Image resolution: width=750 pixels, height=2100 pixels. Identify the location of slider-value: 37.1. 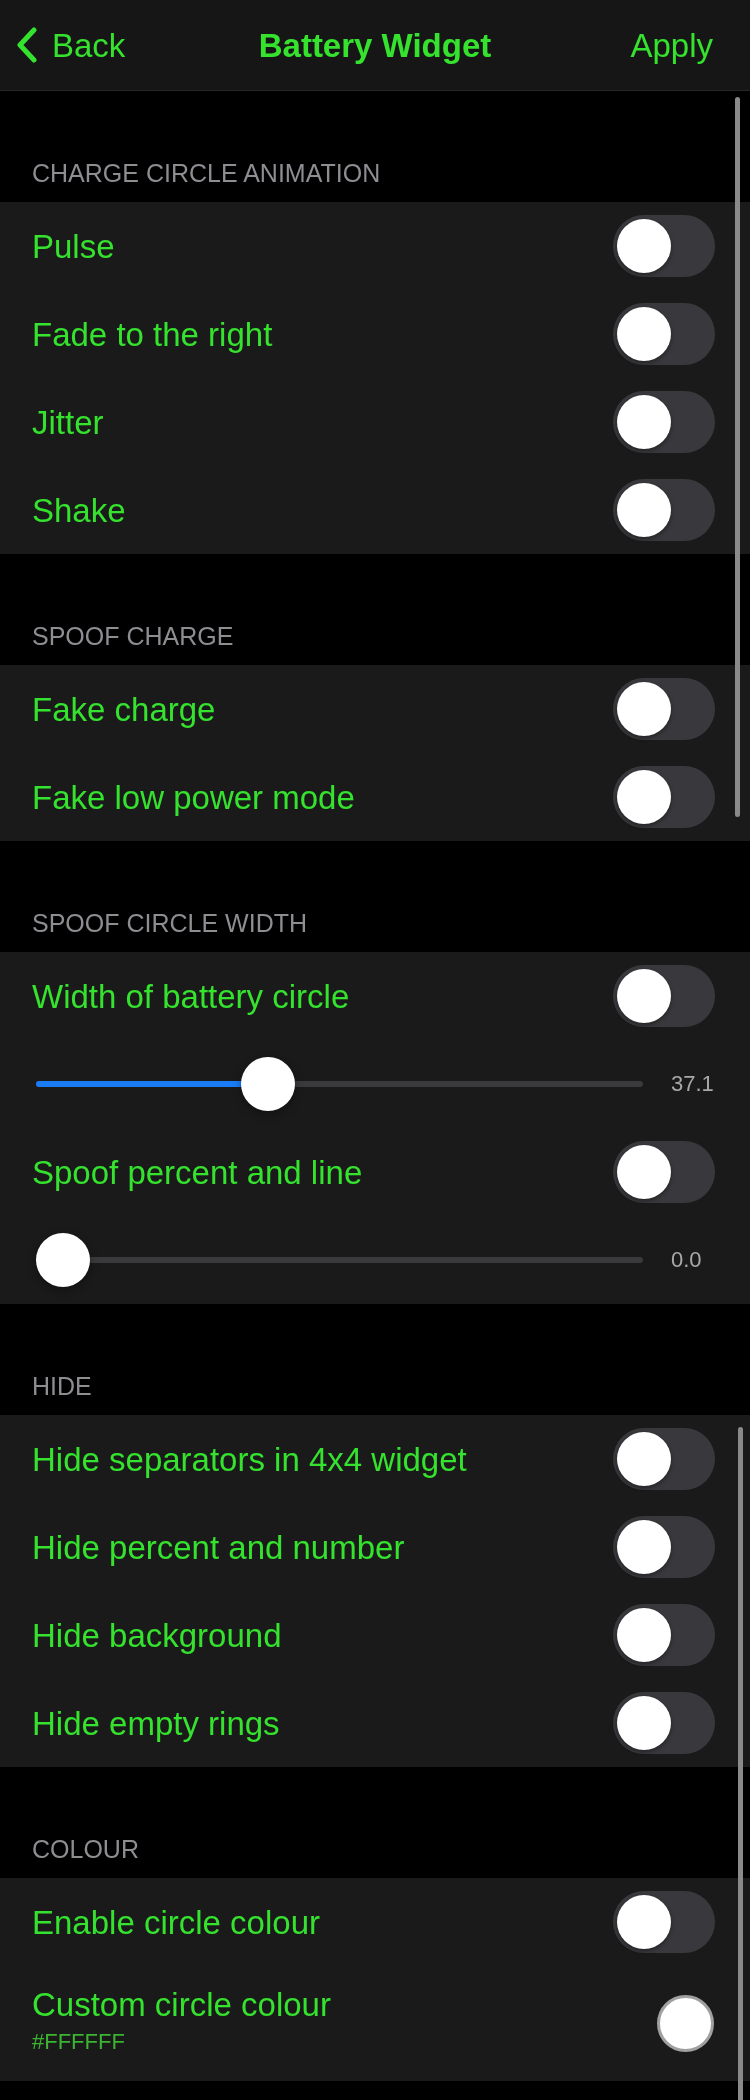
(693, 1084).